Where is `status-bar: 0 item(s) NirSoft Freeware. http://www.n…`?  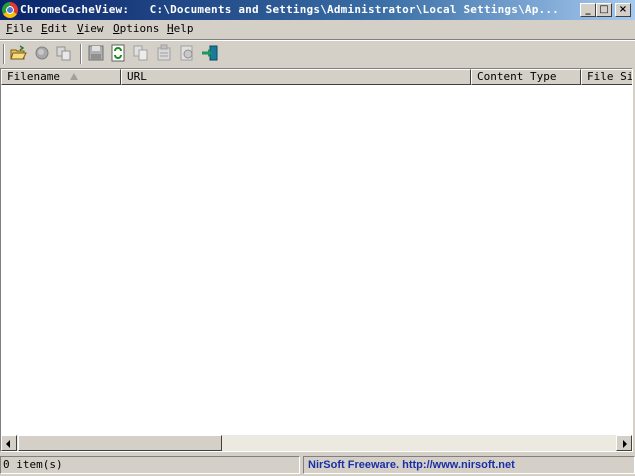 status-bar: 0 item(s) NirSoft Freeware. http://www.n… is located at coordinates (317, 465).